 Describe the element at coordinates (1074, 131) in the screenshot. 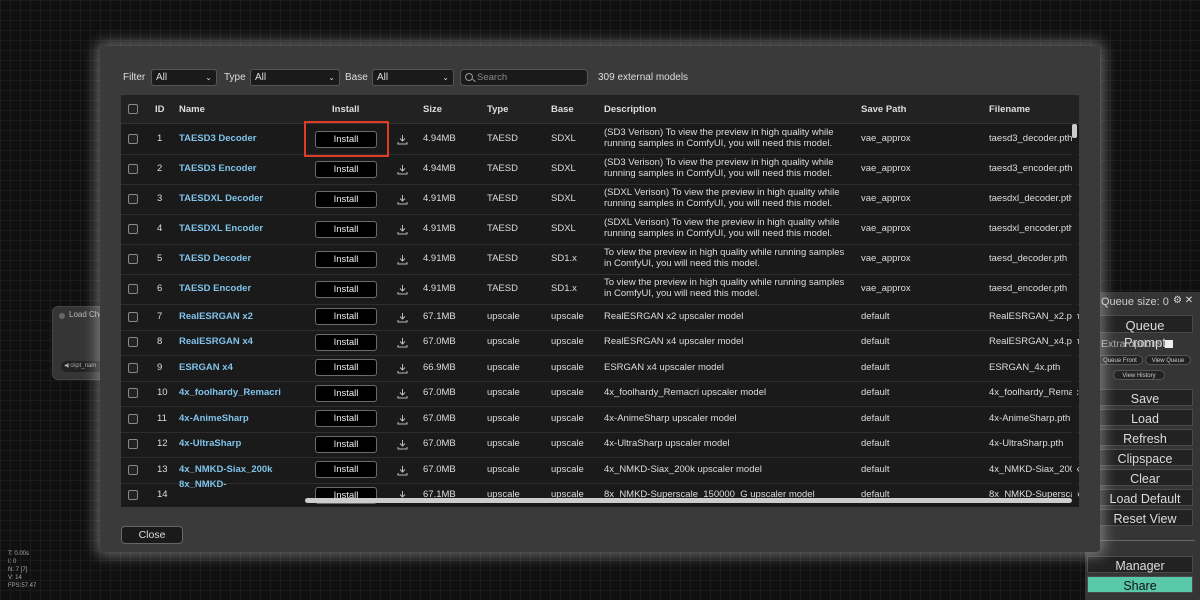

I see `scroll-thumb` at that location.